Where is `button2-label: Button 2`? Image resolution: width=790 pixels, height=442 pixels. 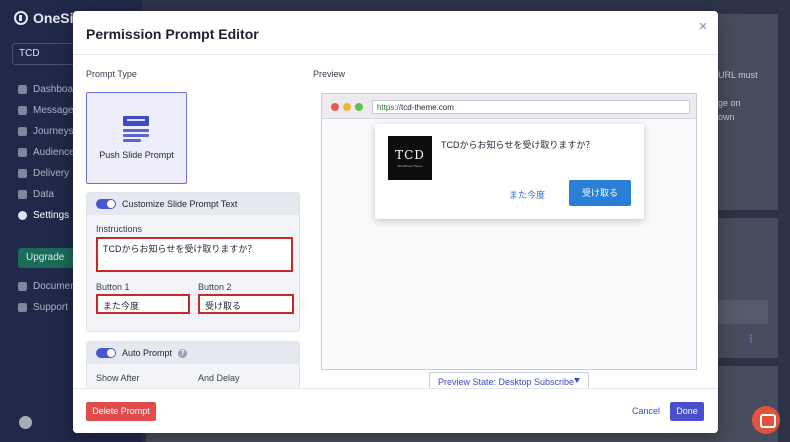 button2-label: Button 2 is located at coordinates (215, 287).